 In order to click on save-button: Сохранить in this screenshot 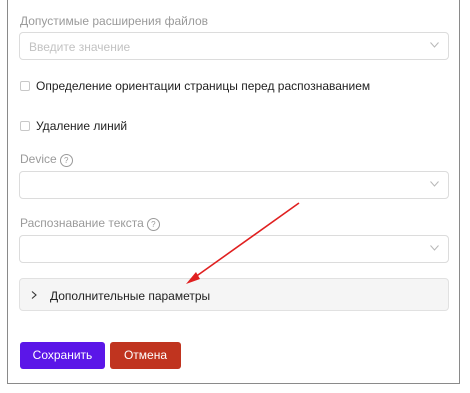, I will do `click(62, 355)`.